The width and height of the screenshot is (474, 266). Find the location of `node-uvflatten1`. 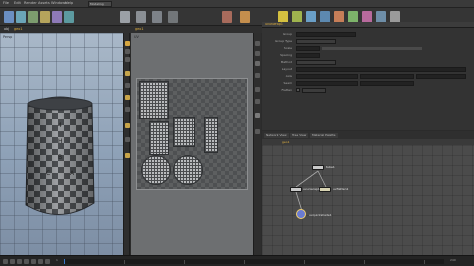

node-uvflatten1 is located at coordinates (325, 189).